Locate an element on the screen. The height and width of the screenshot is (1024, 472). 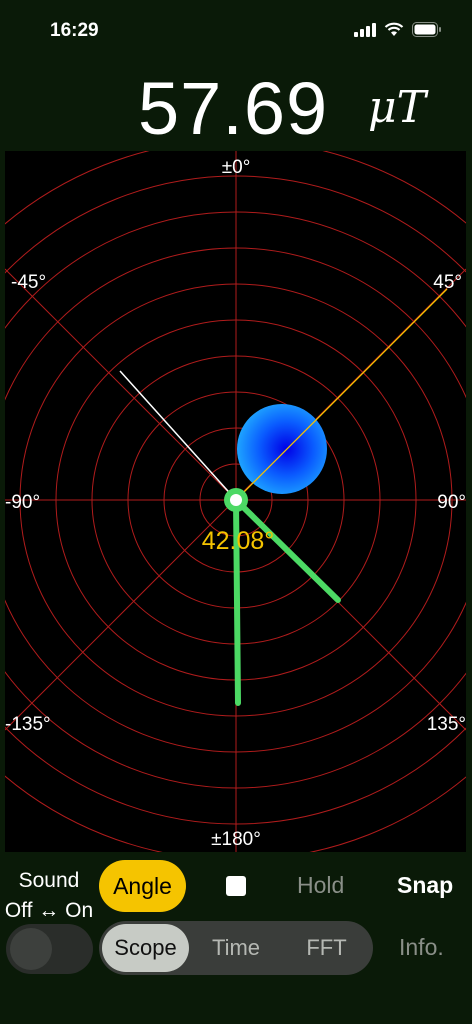
status-time: 16:29 is located at coordinates (74, 30).